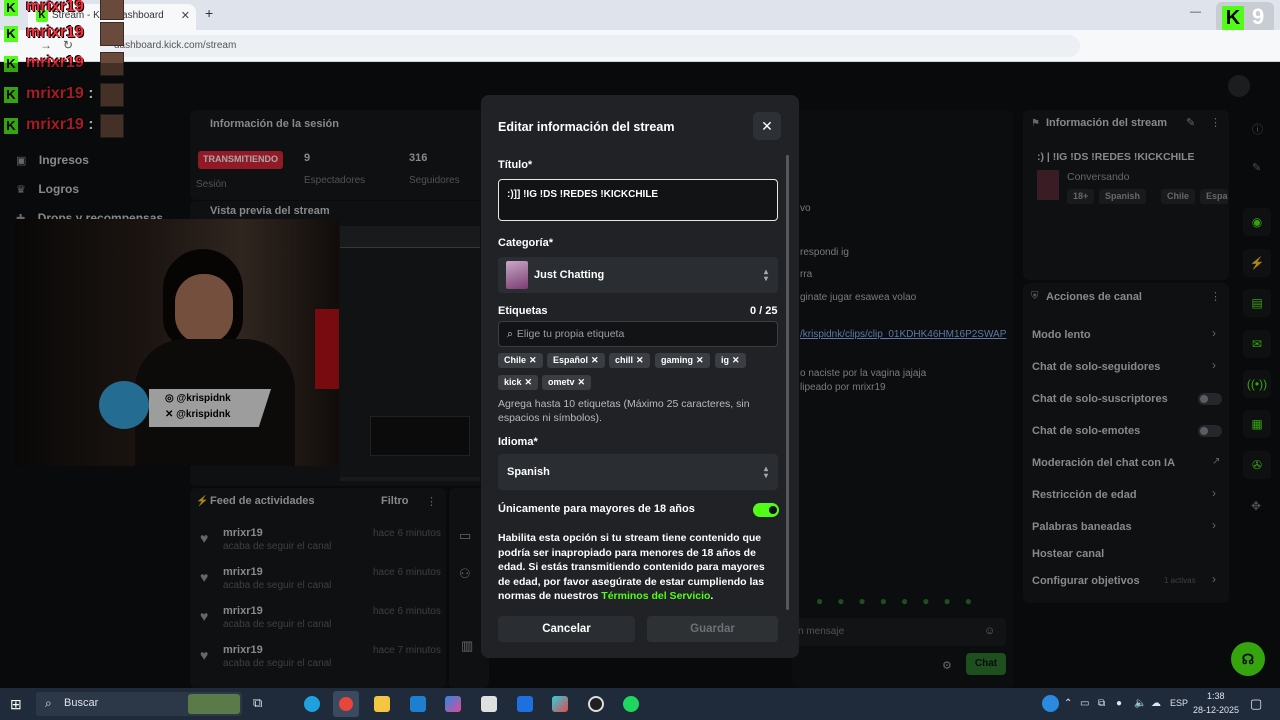 This screenshot has width=1280, height=720. What do you see at coordinates (1101, 703) in the screenshot?
I see `tray-network-icon: ⧉` at bounding box center [1101, 703].